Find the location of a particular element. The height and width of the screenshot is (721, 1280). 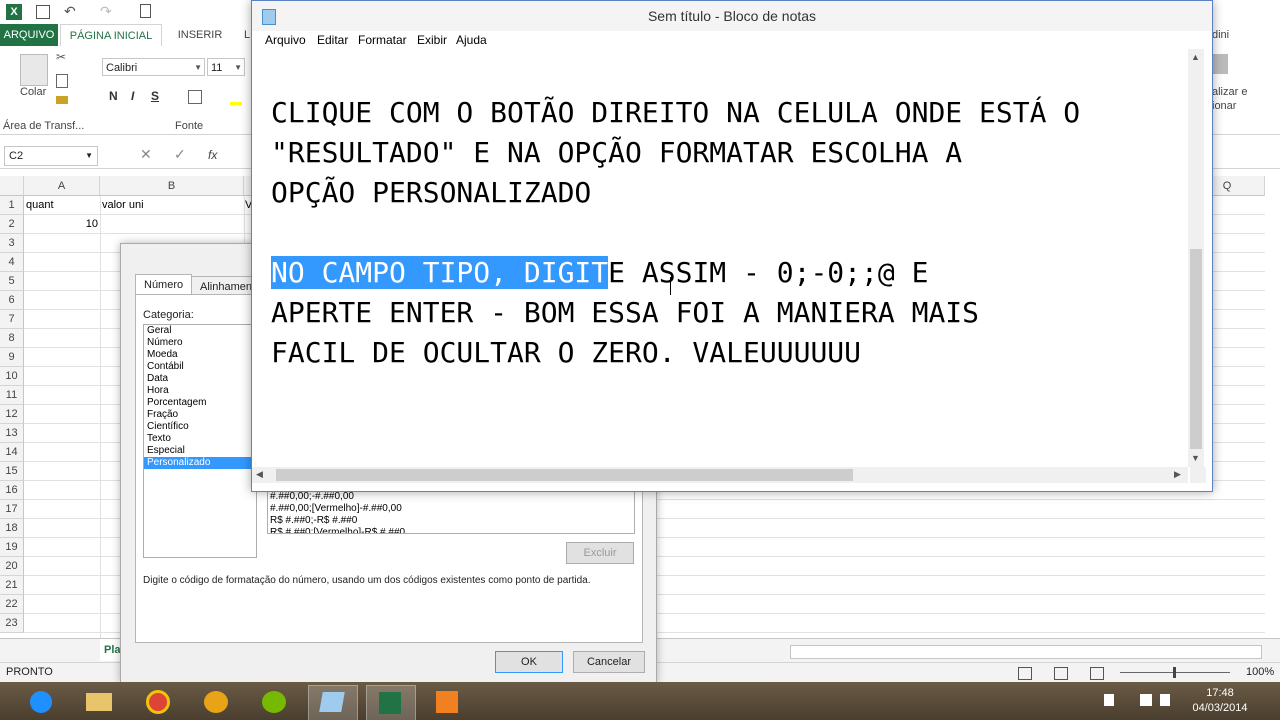

scroll-down-icon: ▼ is located at coordinates (1195, 458).